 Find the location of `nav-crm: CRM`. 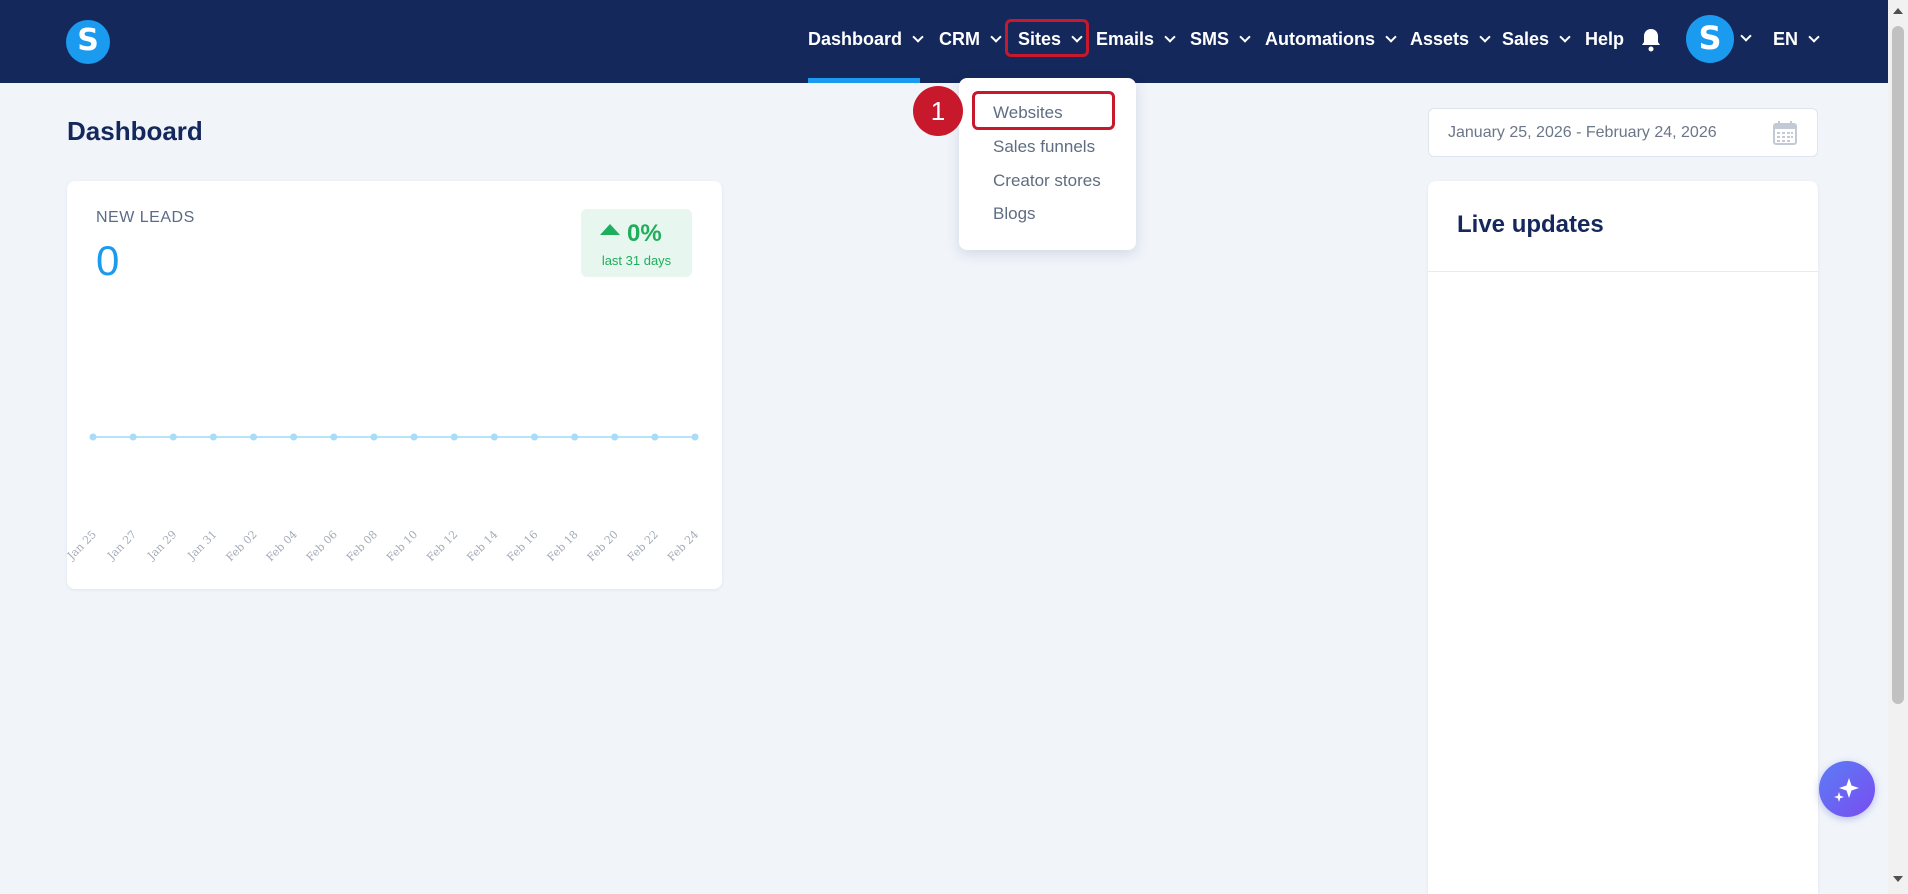

nav-crm: CRM is located at coordinates (970, 39).